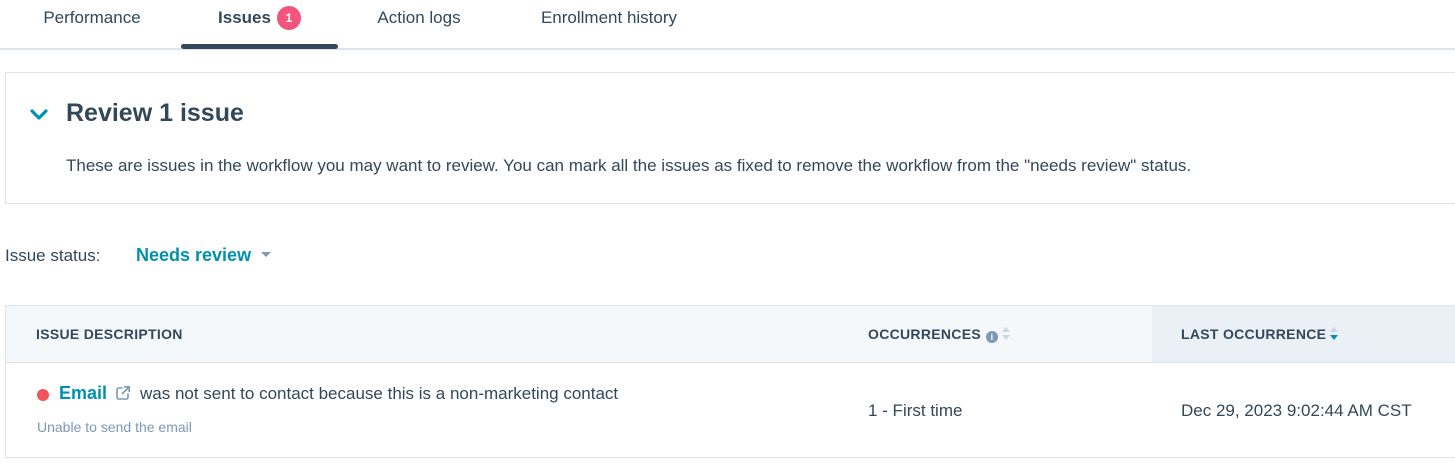  I want to click on column-label: ISSUE DESCRIPTION, so click(109, 334).